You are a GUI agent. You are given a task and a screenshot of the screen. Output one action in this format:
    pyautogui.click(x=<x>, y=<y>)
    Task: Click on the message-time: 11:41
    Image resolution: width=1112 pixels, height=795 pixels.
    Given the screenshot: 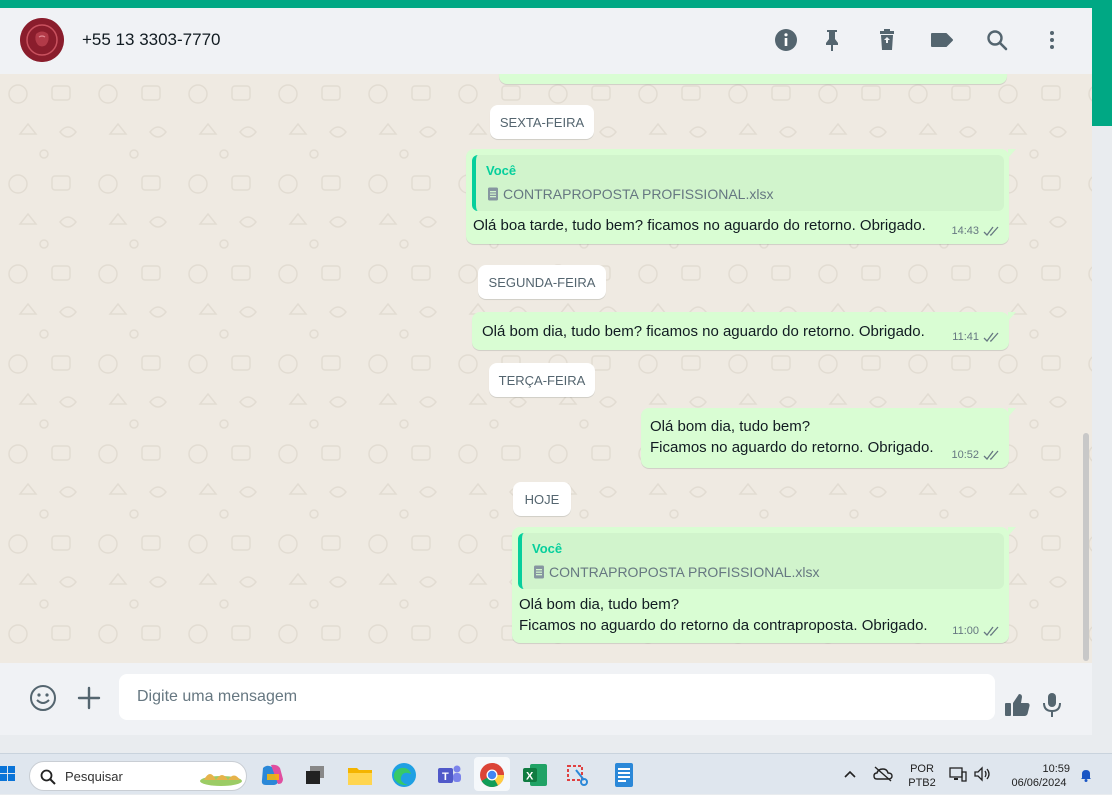 What is the action you would take?
    pyautogui.click(x=965, y=337)
    